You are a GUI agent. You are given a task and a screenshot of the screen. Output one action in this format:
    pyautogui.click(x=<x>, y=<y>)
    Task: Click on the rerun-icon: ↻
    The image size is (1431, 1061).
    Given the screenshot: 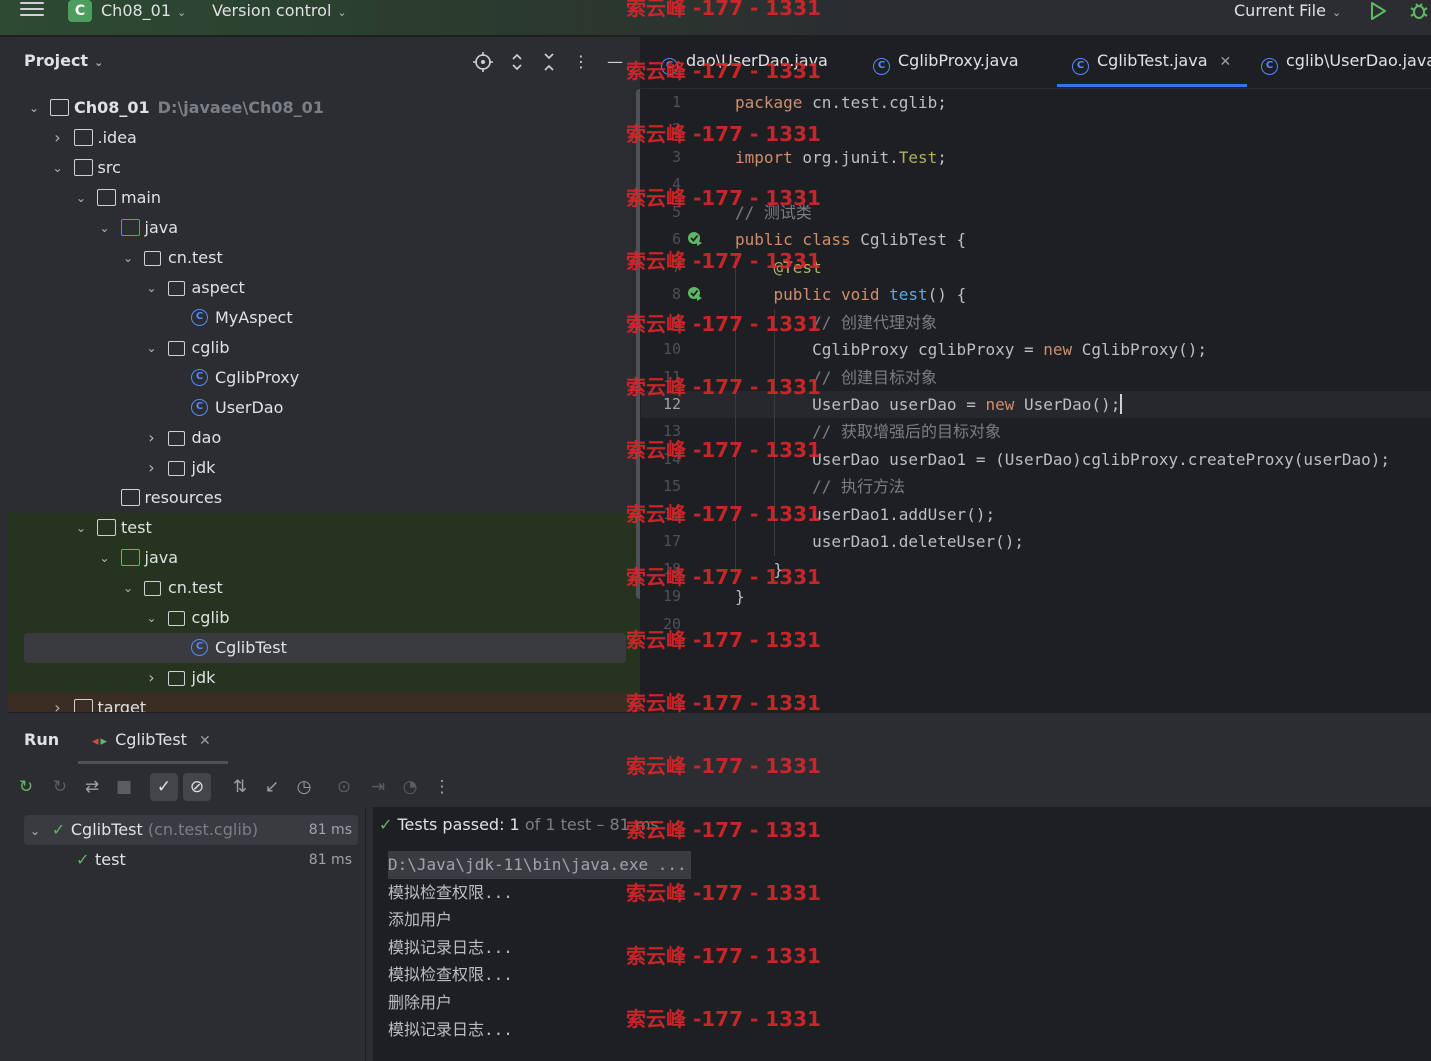 What is the action you would take?
    pyautogui.click(x=26, y=787)
    